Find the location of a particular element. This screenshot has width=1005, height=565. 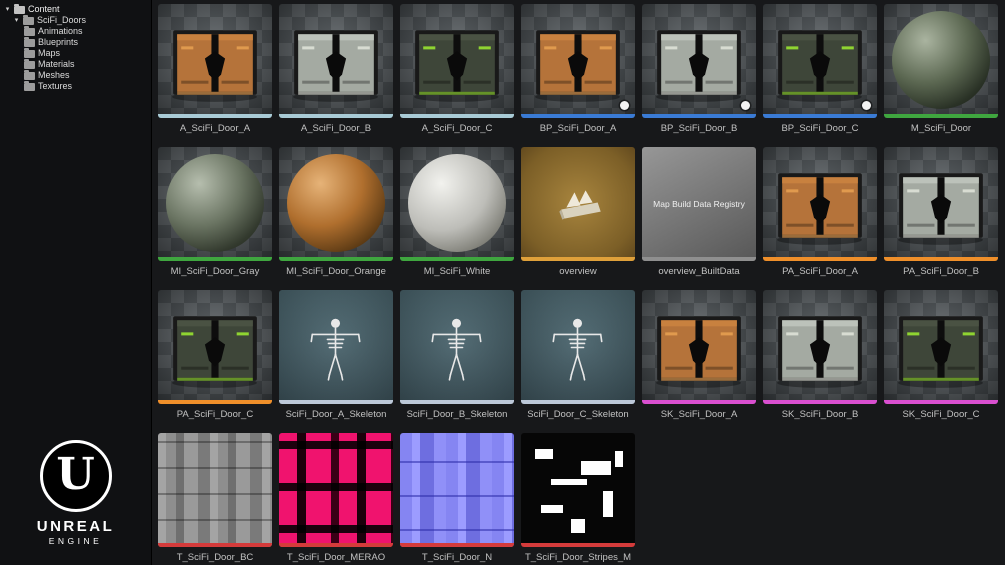

material-sphere-preview is located at coordinates (336, 203).